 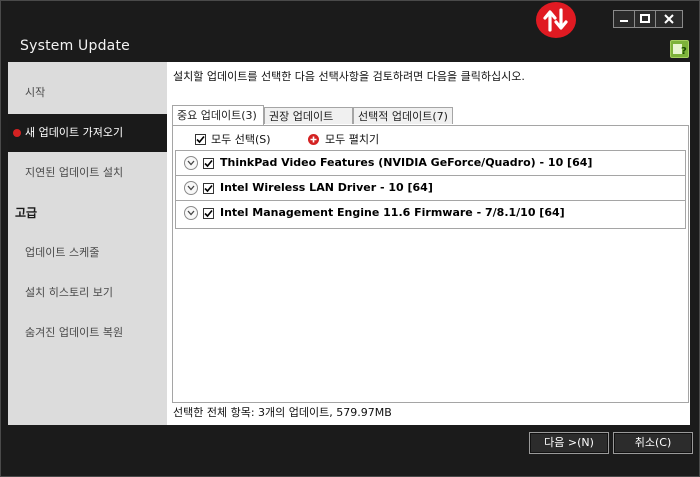 What do you see at coordinates (87, 93) in the screenshot?
I see `sidebar-item-start: 시작` at bounding box center [87, 93].